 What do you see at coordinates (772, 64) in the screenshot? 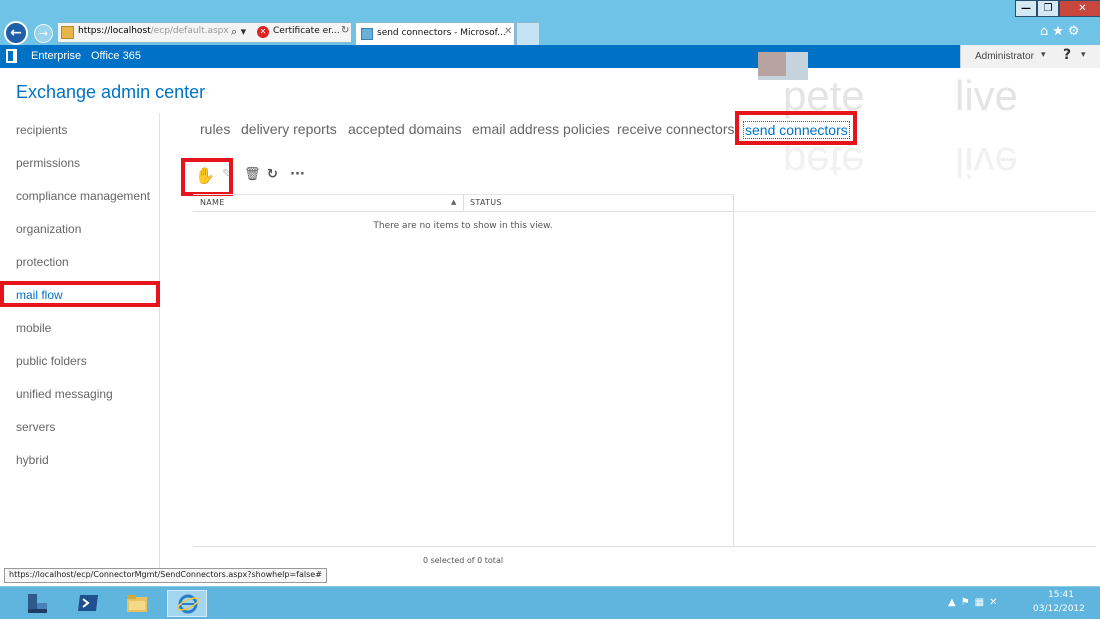
I see `watermark-logo-accent` at bounding box center [772, 64].